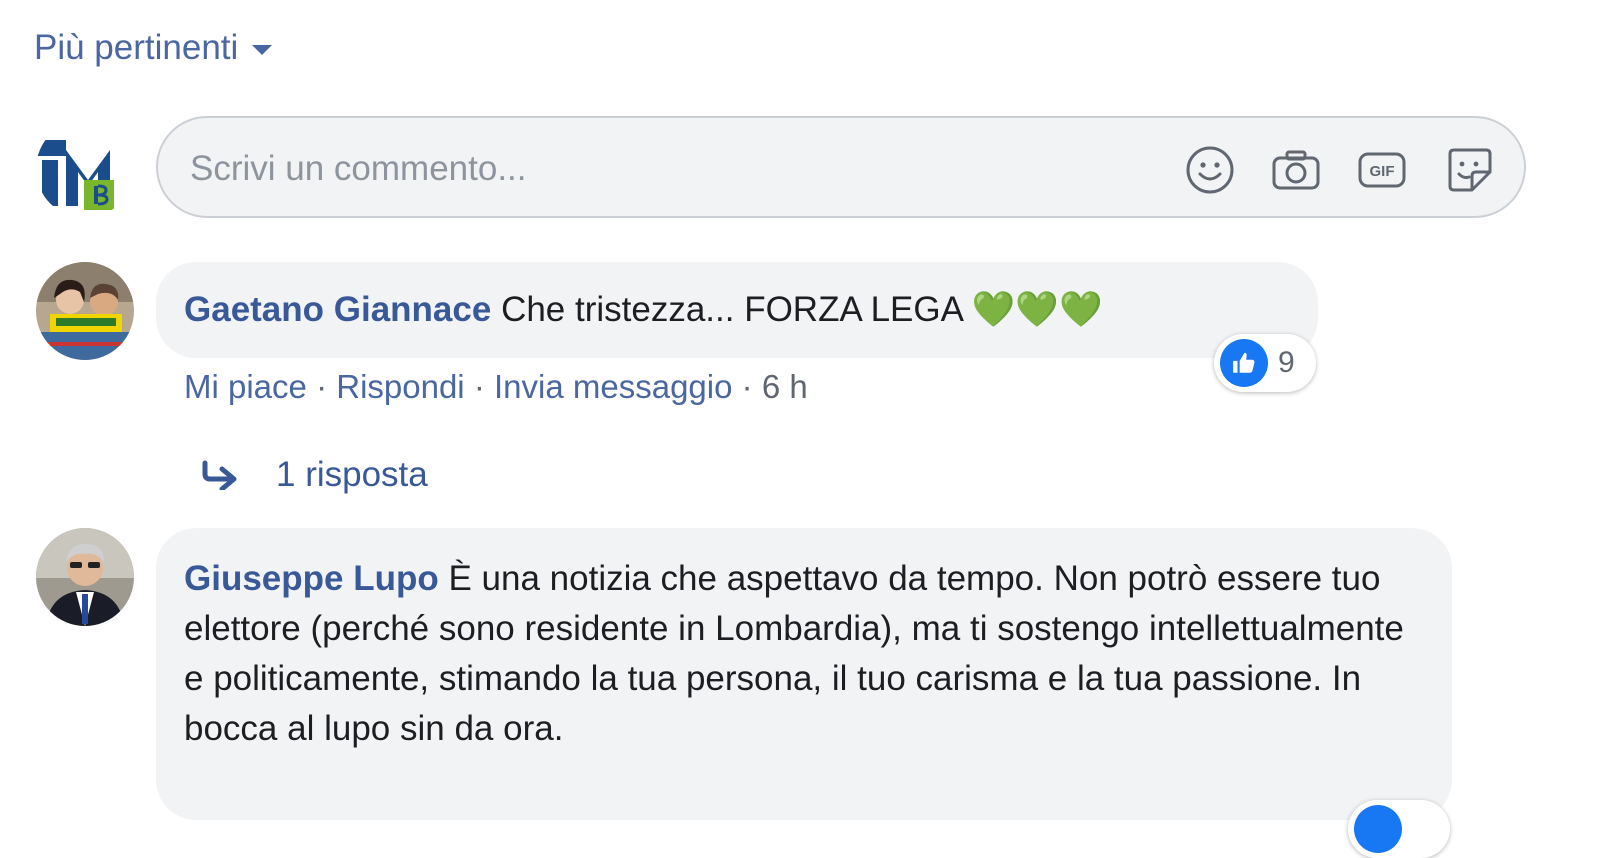 This screenshot has height=858, width=1600. I want to click on view-replies-link: 1 risposta, so click(314, 475).